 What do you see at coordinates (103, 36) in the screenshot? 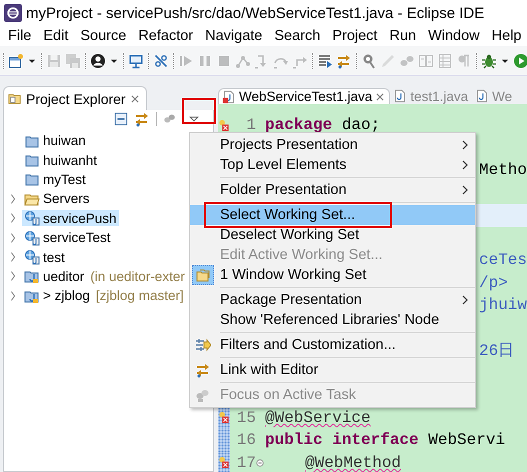
I see `menu-item: Source` at bounding box center [103, 36].